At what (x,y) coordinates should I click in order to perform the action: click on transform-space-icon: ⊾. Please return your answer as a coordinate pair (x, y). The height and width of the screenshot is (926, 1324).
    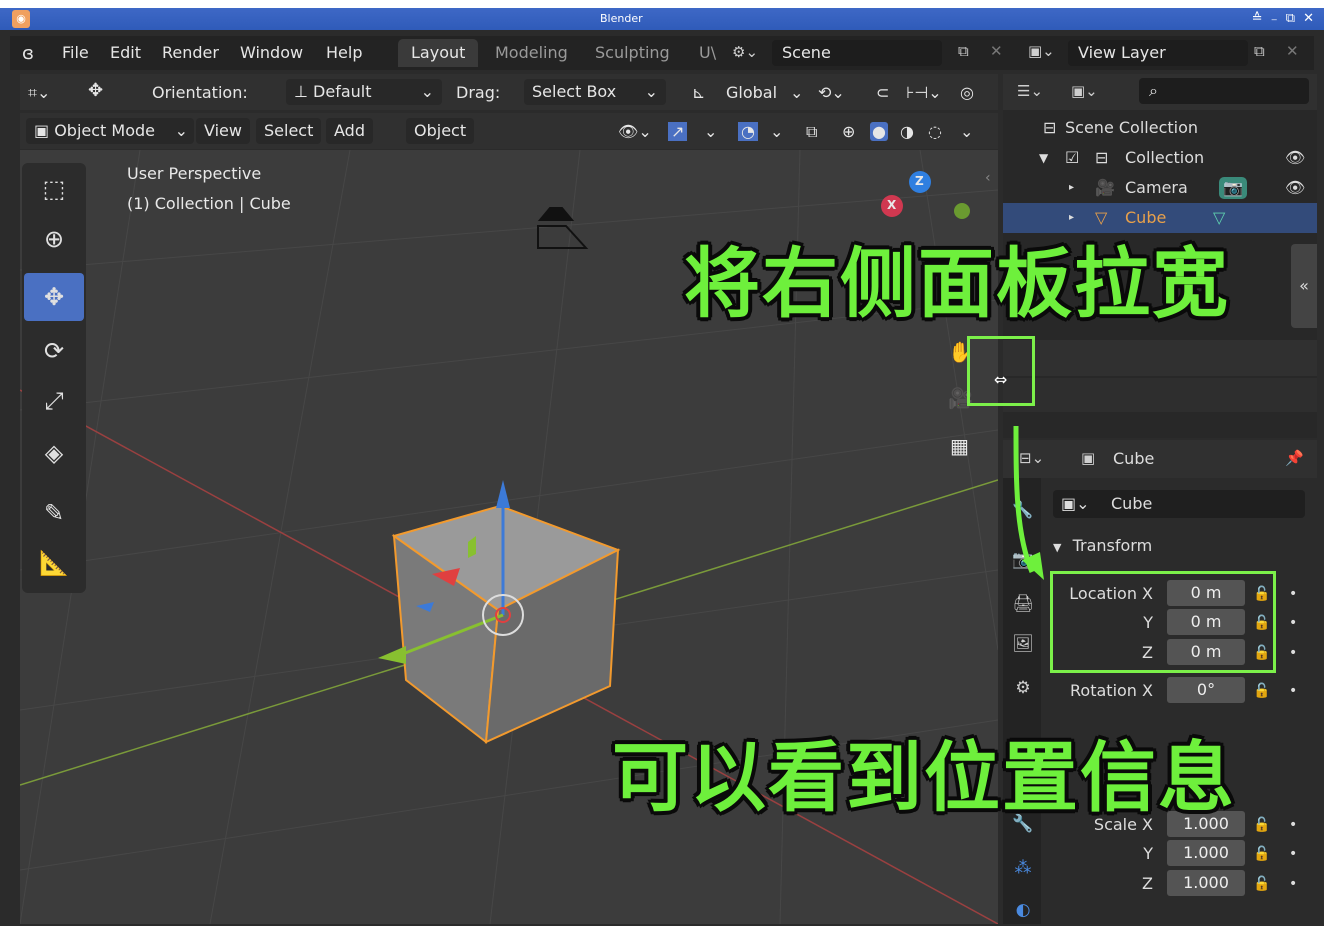
    Looking at the image, I should click on (698, 92).